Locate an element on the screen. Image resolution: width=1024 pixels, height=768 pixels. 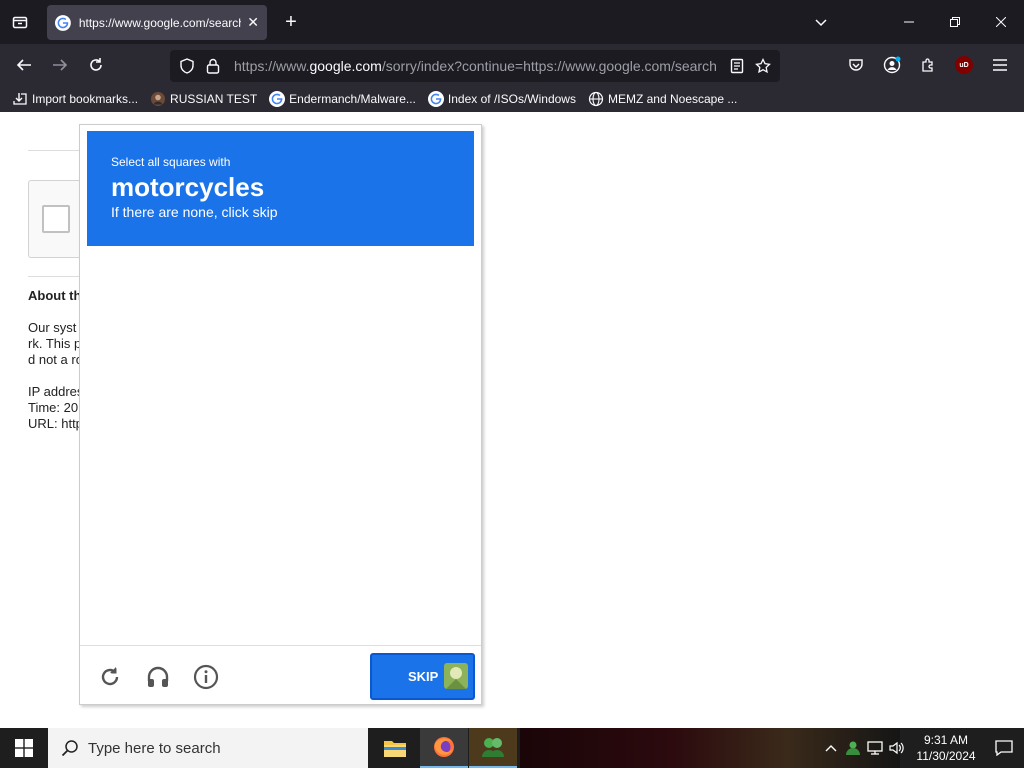
about-text: rk. This p is located at coordinates (54, 343).